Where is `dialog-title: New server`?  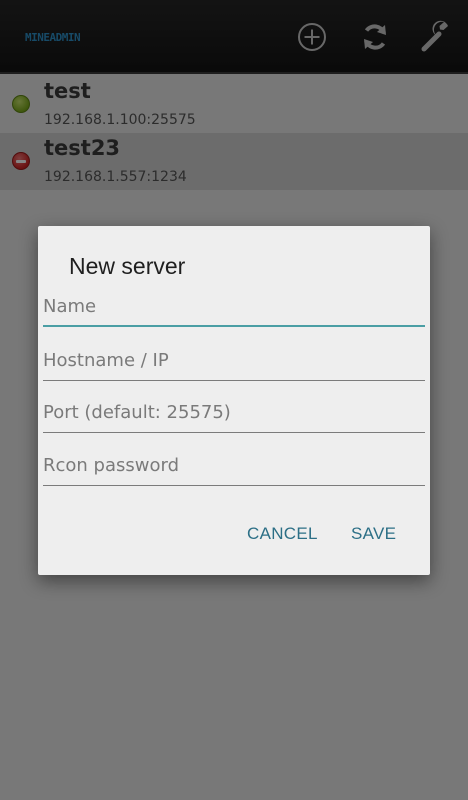
dialog-title: New server is located at coordinates (127, 266).